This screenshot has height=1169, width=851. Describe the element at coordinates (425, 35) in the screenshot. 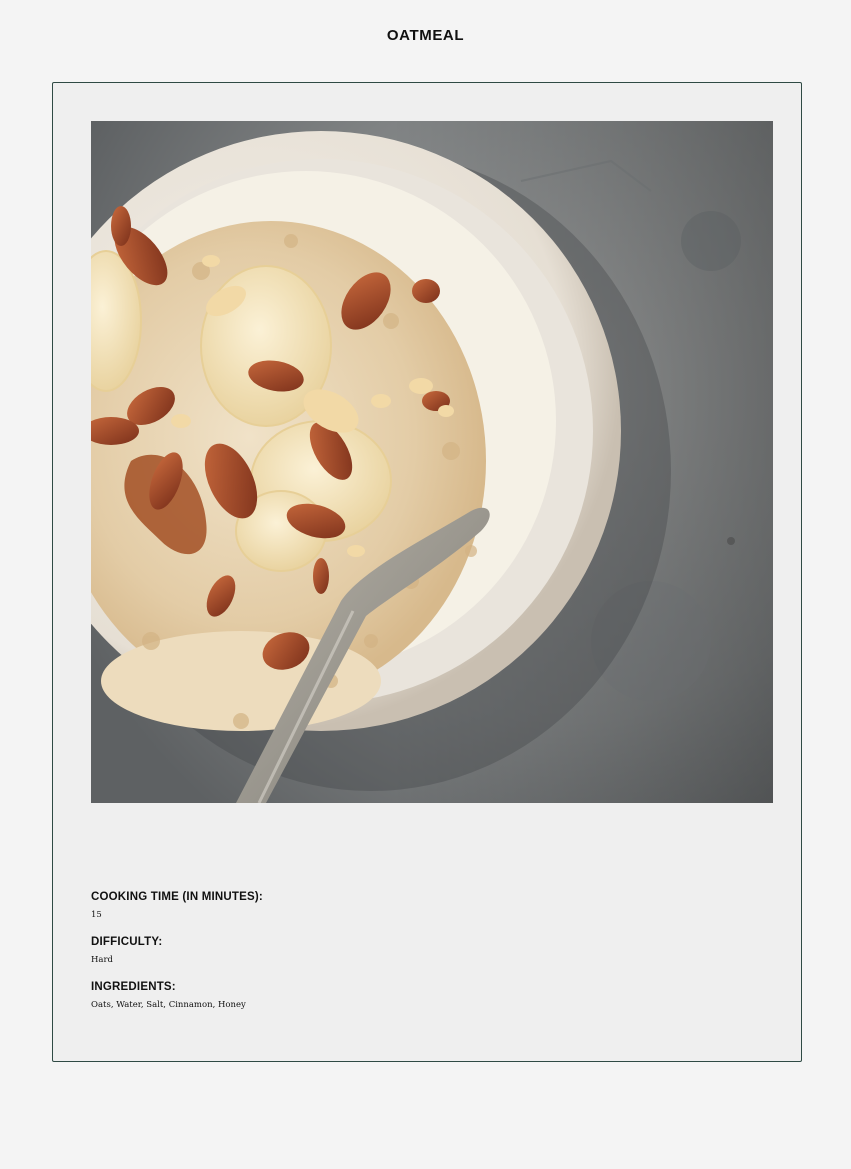

I see `page-title: OATMEAL` at that location.